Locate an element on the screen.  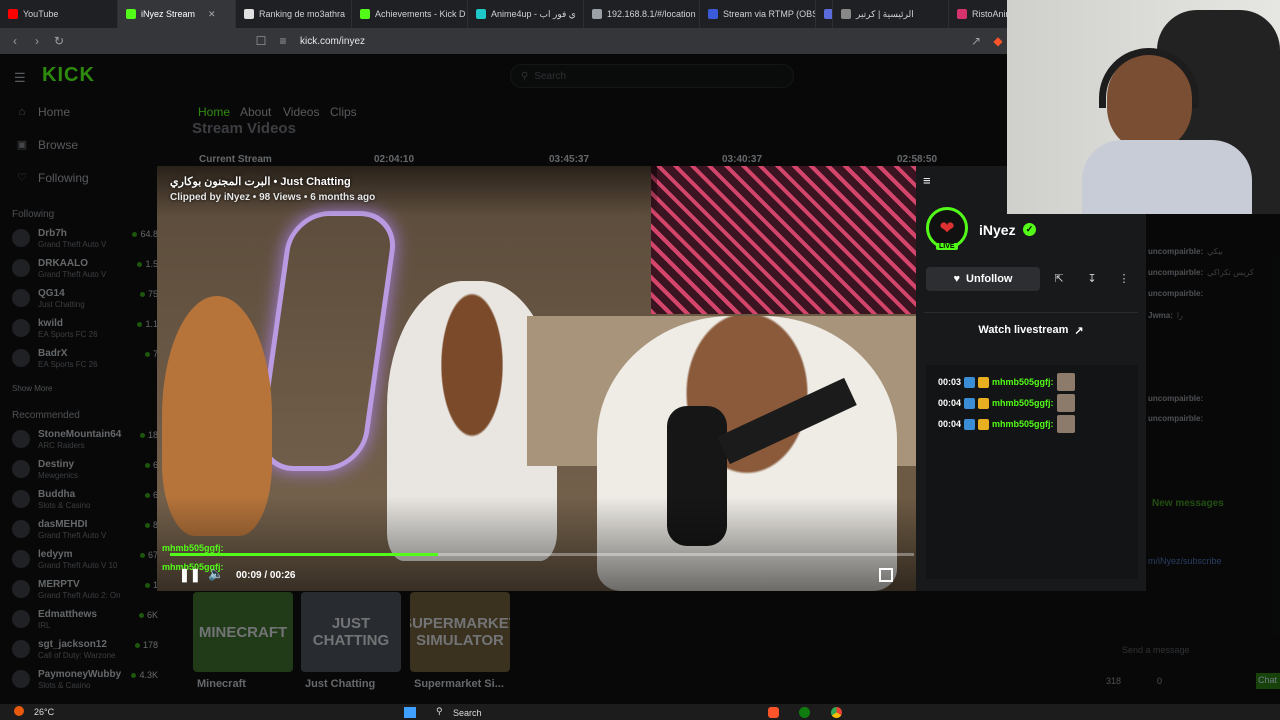
sidebar-channel: DRKAALO Grand Theft Auto V 1.5 is located at coordinates (85, 269).